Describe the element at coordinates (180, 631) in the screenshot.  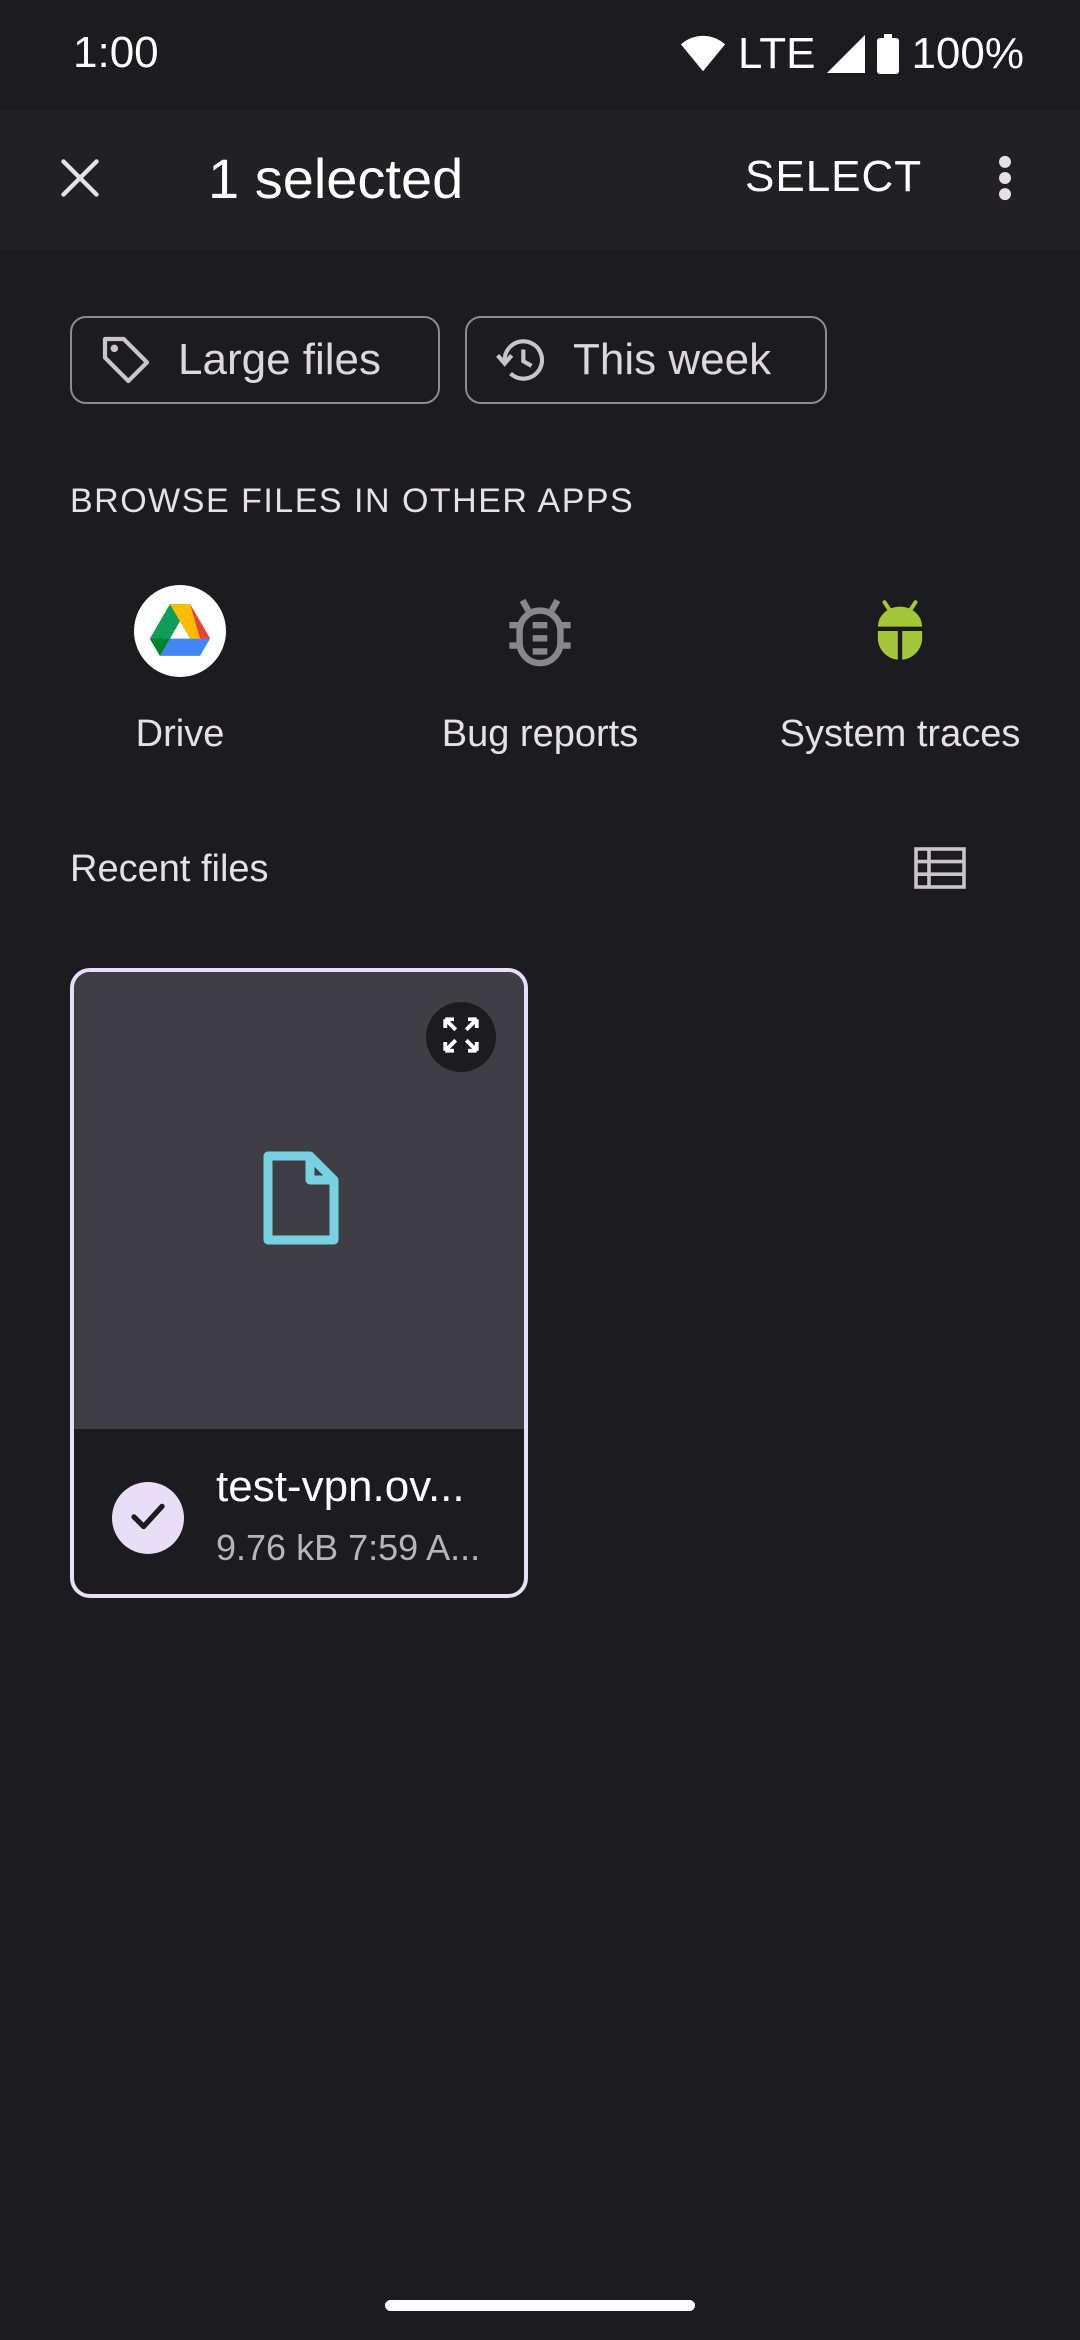
I see `google-drive-icon` at that location.